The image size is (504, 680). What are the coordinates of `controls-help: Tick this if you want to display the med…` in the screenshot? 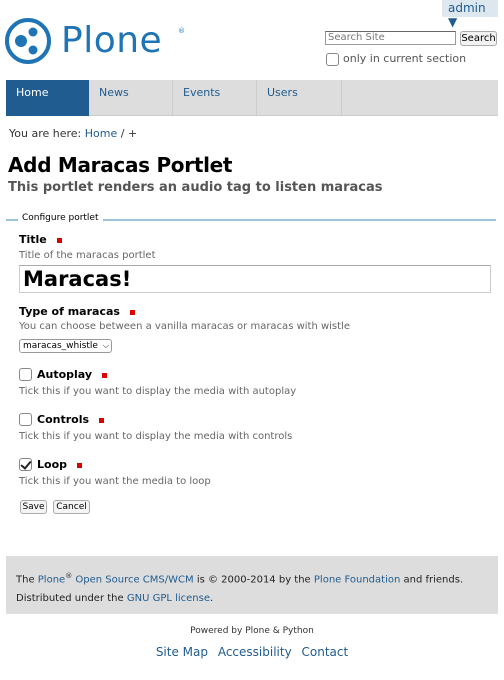 It's located at (156, 436).